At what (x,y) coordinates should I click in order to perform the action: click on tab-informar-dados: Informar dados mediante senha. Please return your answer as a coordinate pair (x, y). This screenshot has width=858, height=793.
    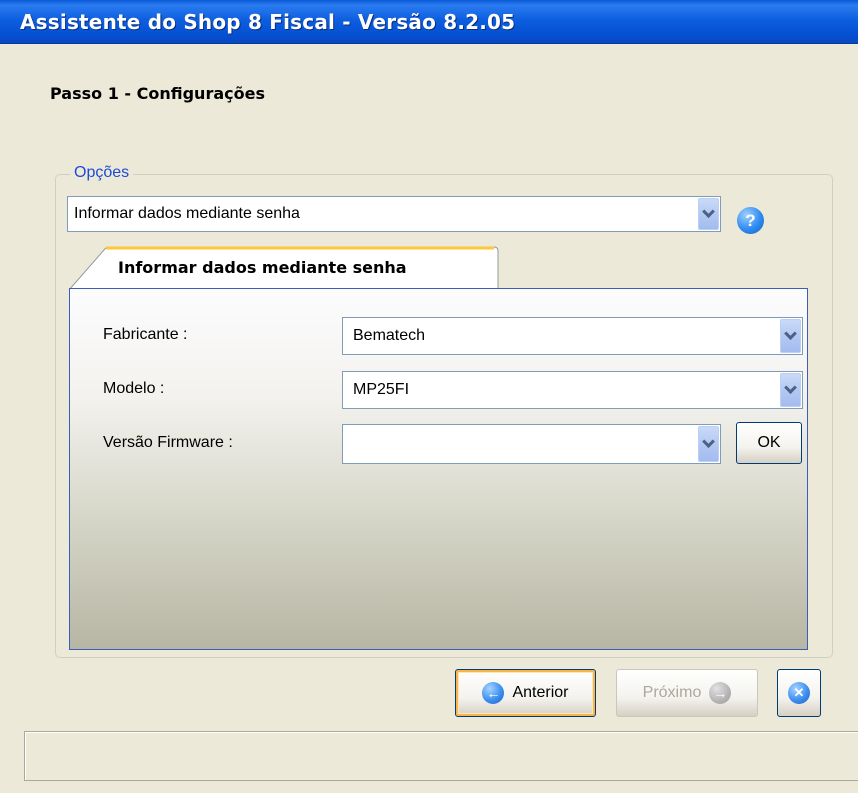
    Looking at the image, I should click on (298, 268).